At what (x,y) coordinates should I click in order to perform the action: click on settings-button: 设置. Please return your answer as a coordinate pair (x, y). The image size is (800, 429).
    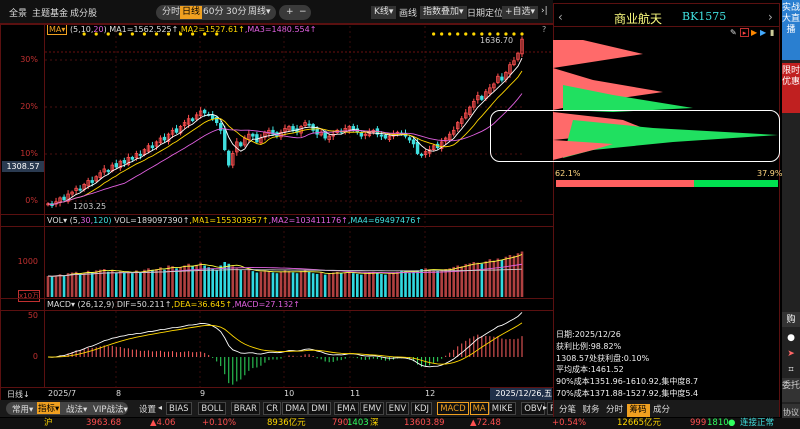
    Looking at the image, I should click on (147, 409).